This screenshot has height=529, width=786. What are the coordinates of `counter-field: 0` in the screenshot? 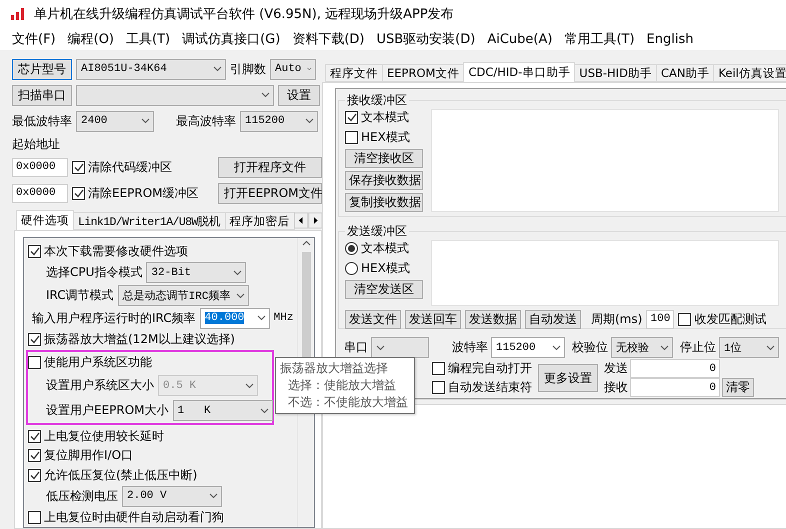 It's located at (675, 368).